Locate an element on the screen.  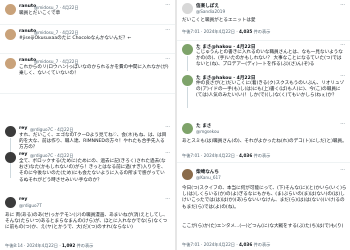
tweet-meta: 午後8:14 · 2024年4月22日 · 1,092 件の表示 is located at coordinates (49, 245).